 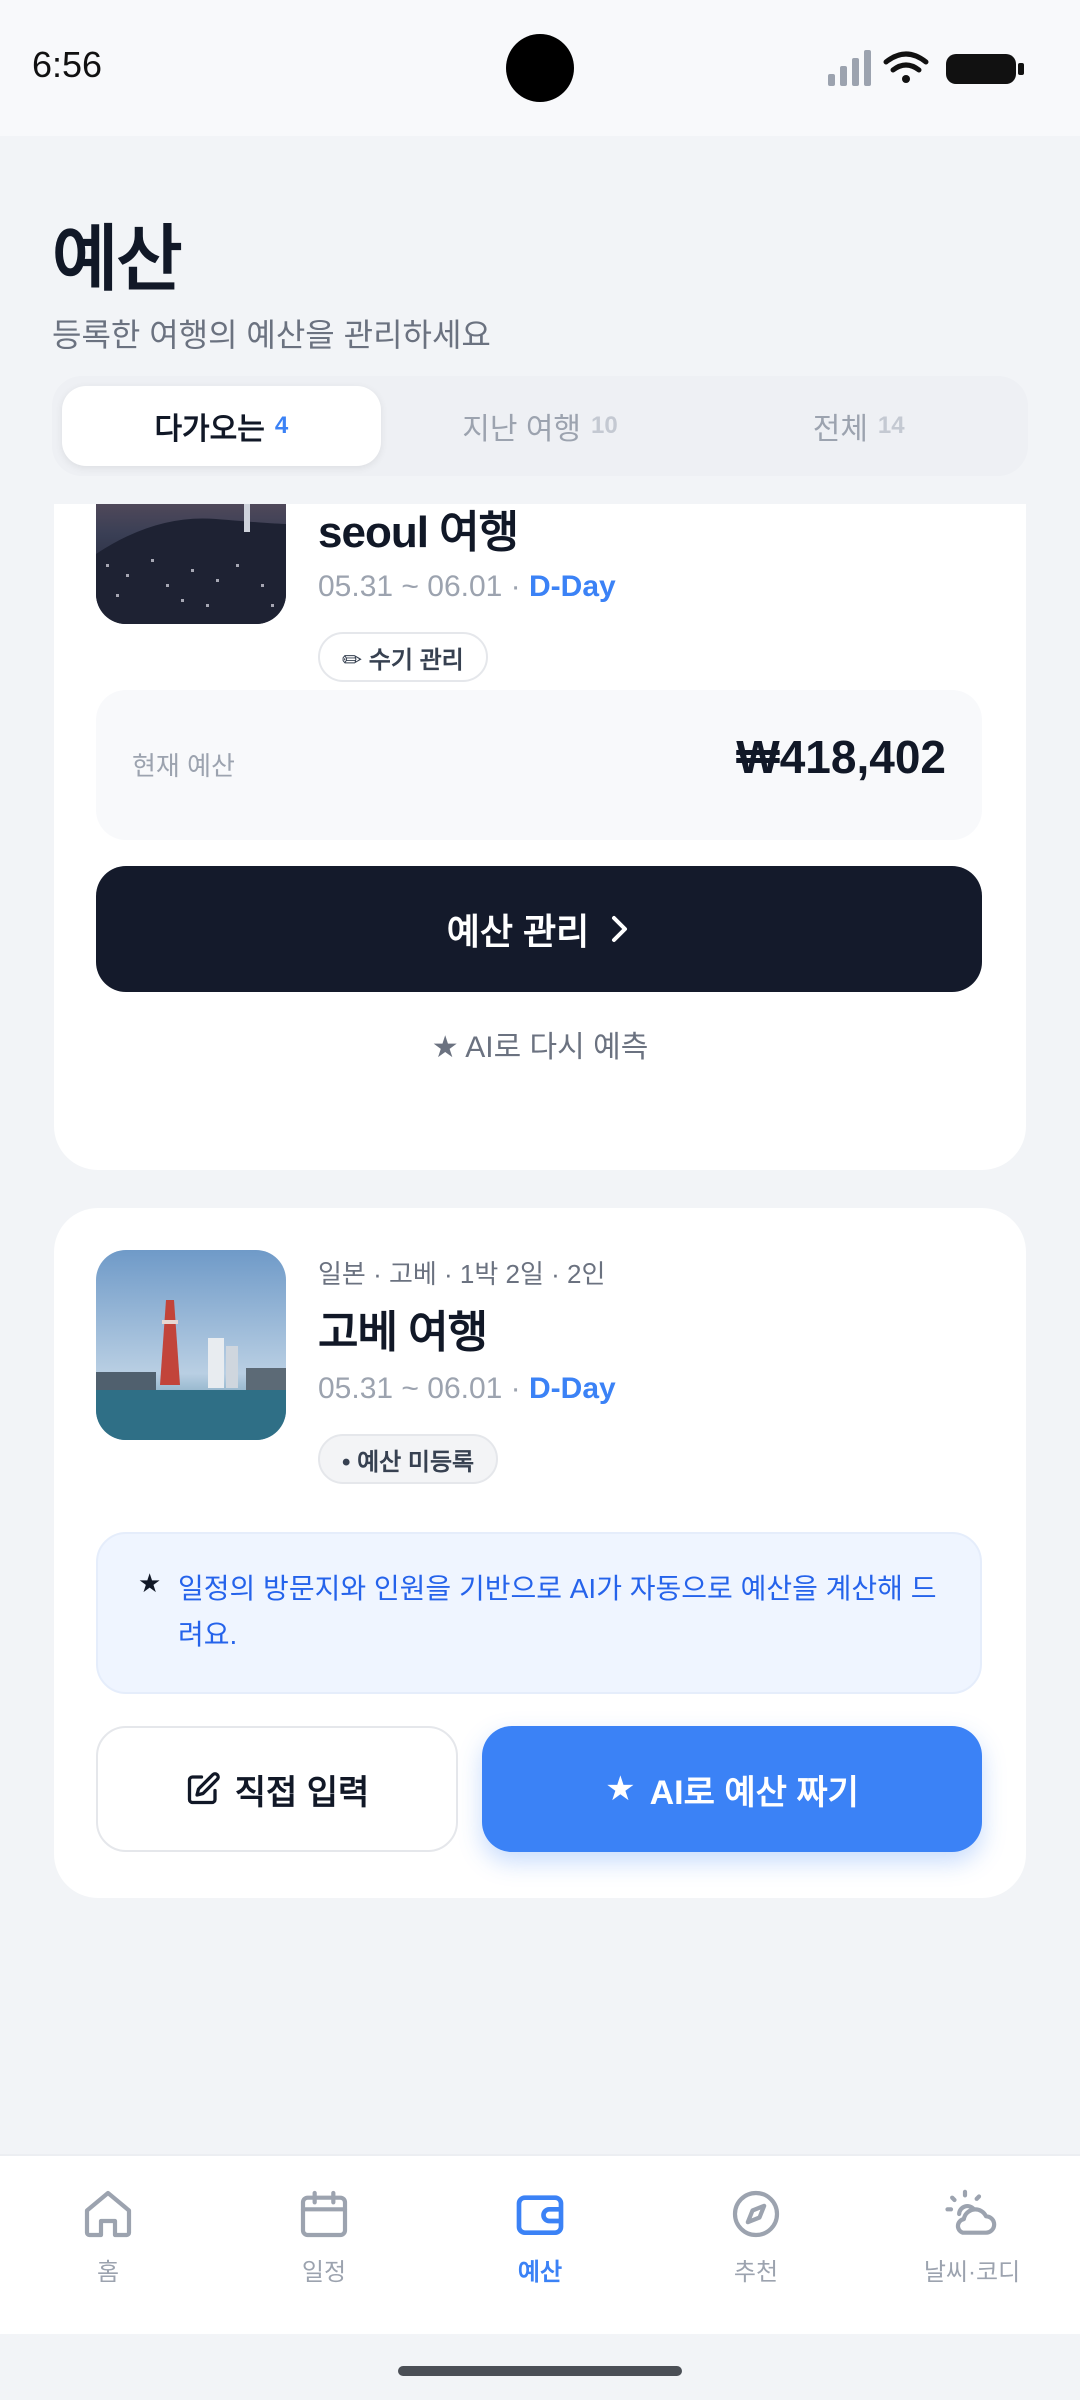 I want to click on weather-icon, so click(x=971, y=2212).